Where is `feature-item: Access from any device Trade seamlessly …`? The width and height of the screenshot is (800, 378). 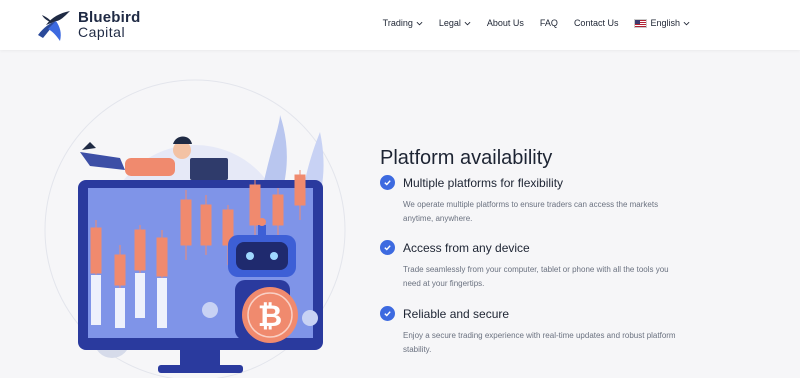 feature-item: Access from any device Trade seamlessly … is located at coordinates (545, 265).